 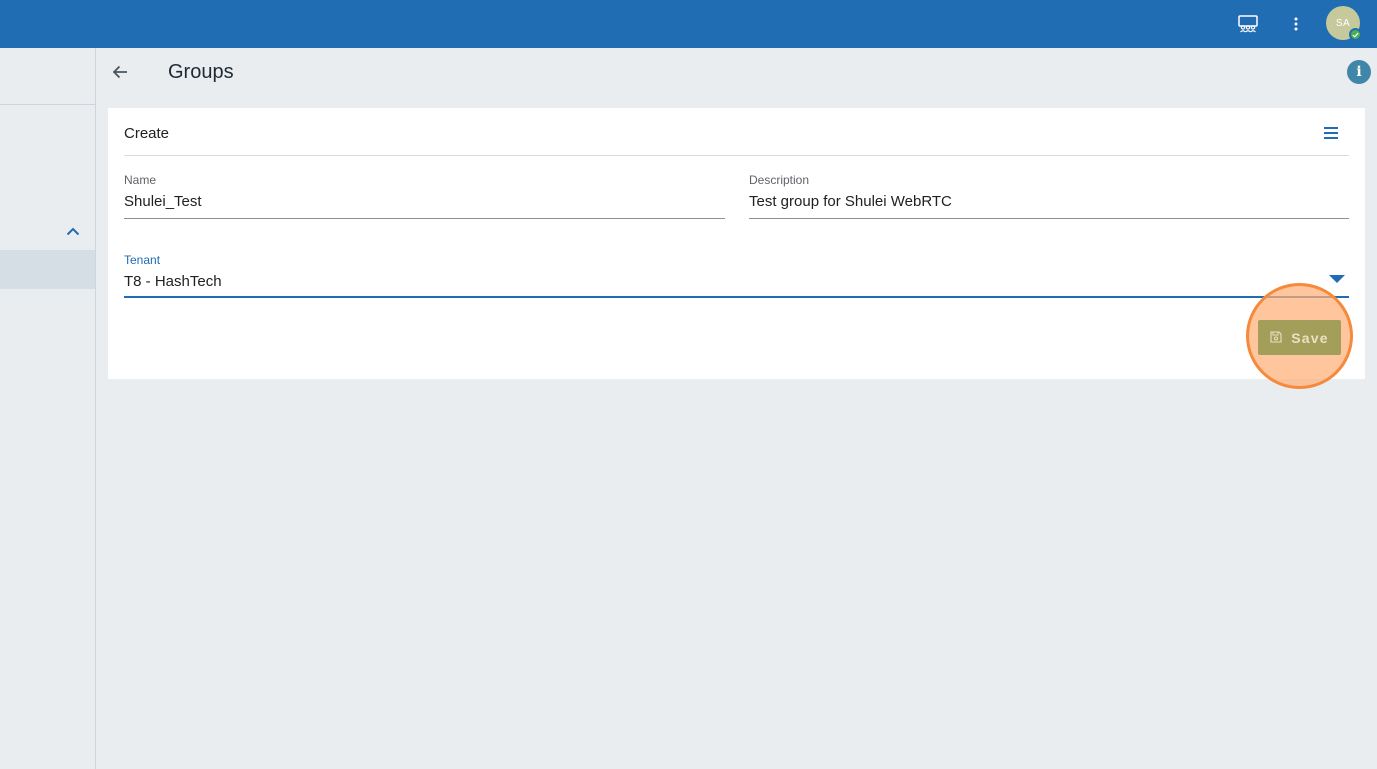 I want to click on sidebar-item-active, so click(x=47, y=269).